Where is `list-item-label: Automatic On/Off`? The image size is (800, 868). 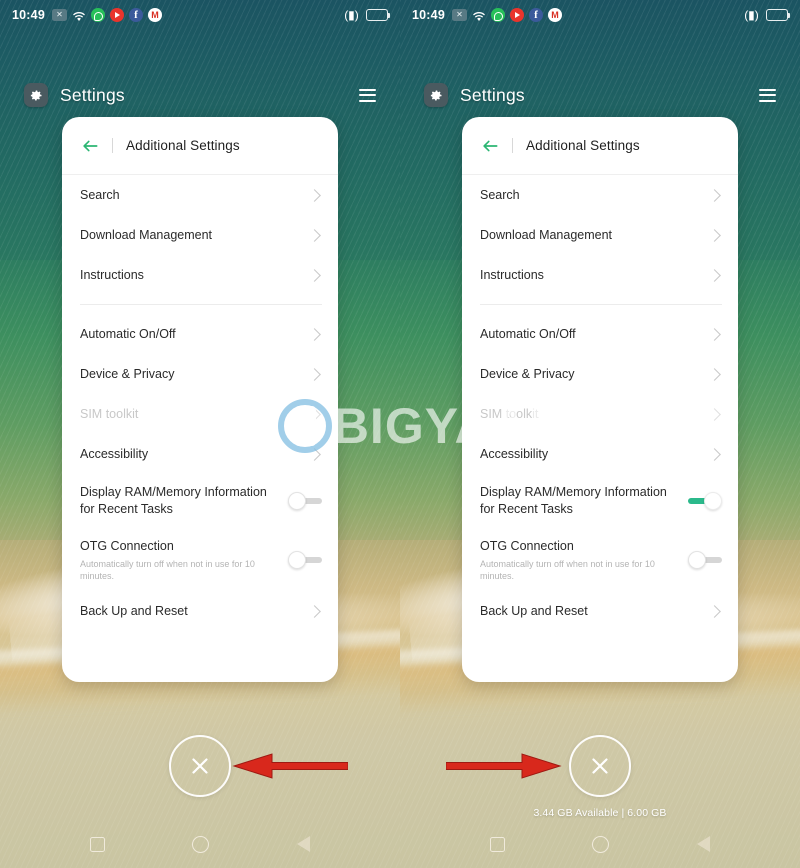 list-item-label: Automatic On/Off is located at coordinates (528, 333).